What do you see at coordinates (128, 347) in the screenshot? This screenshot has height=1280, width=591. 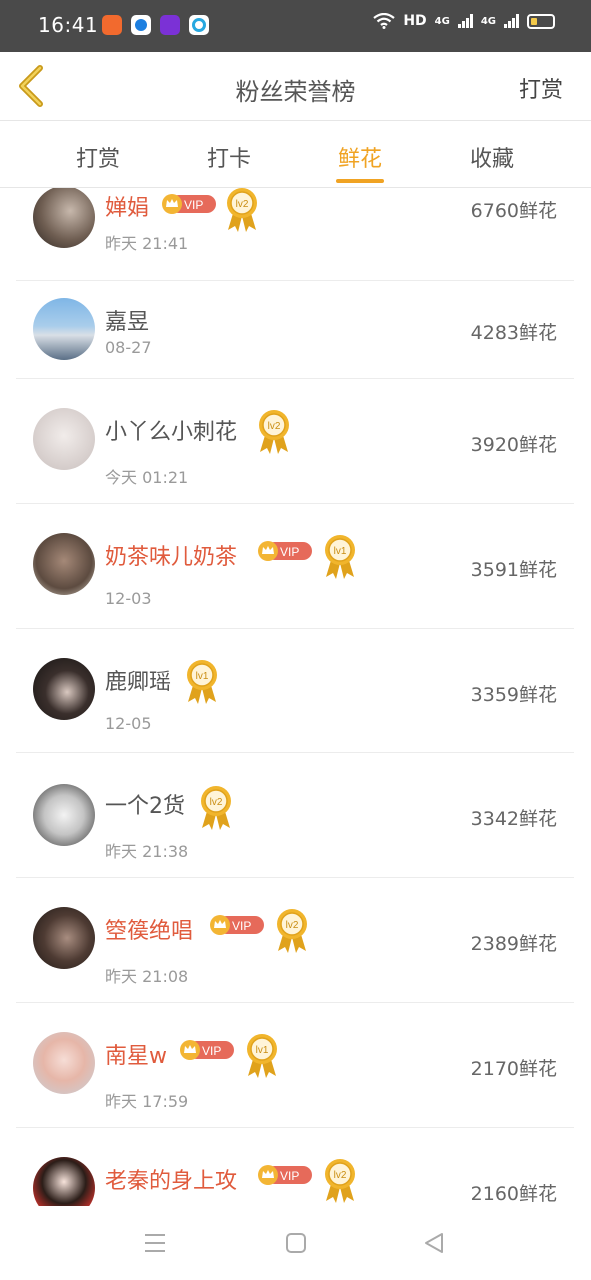 I see `last-active-date: 08-27` at bounding box center [128, 347].